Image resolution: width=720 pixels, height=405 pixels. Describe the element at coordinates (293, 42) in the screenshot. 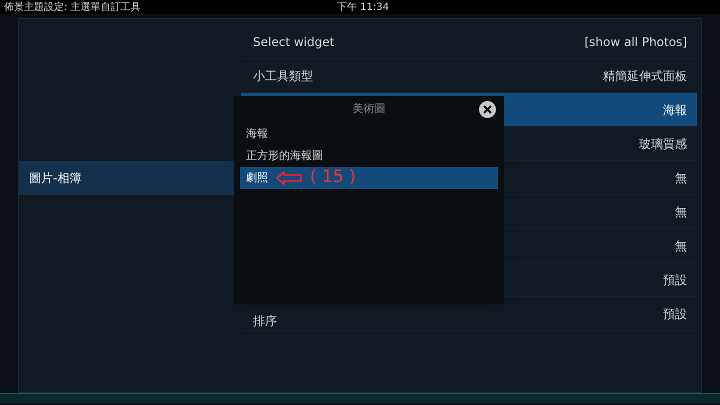

I see `setting-label: Select widget` at that location.